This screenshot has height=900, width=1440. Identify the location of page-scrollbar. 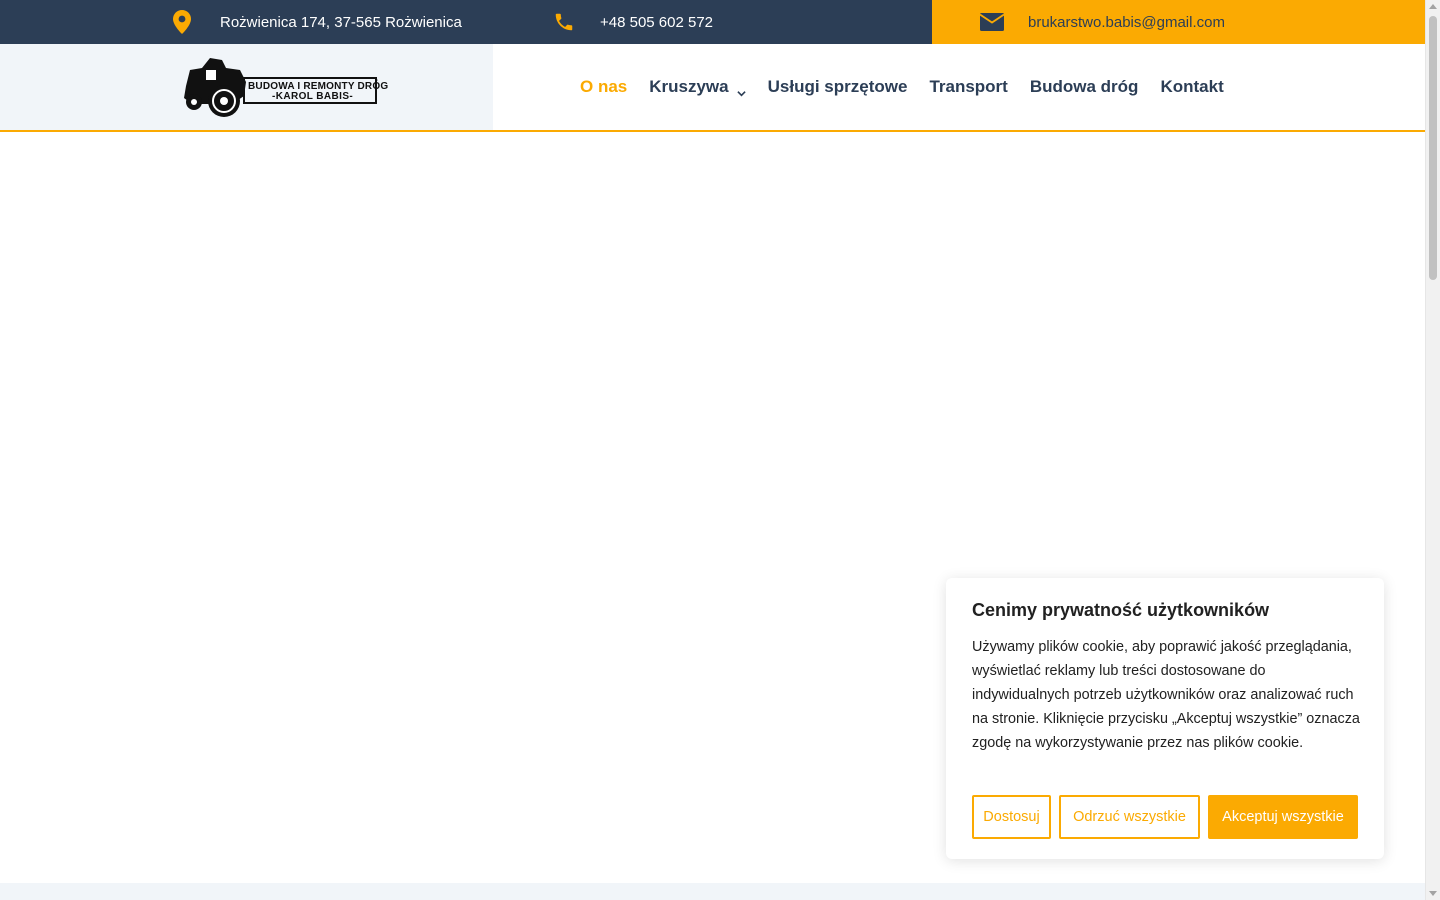
(1432, 450).